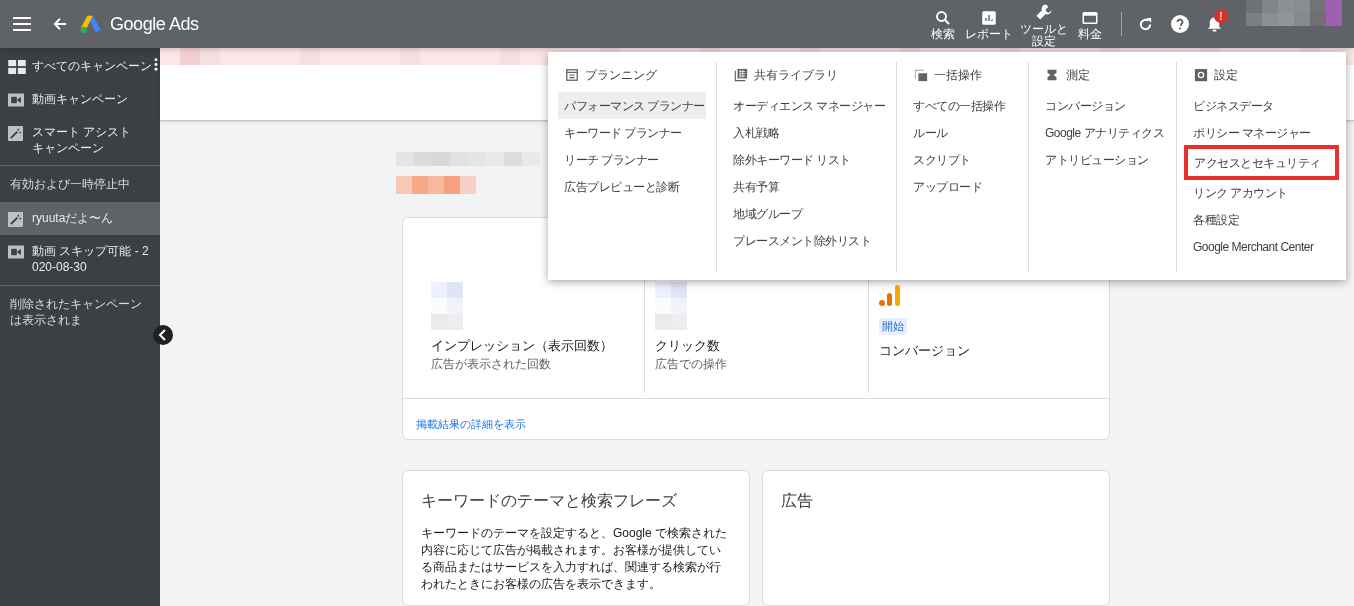 Image resolution: width=1354 pixels, height=606 pixels. What do you see at coordinates (91, 24) in the screenshot?
I see `google-ads-logo-icon` at bounding box center [91, 24].